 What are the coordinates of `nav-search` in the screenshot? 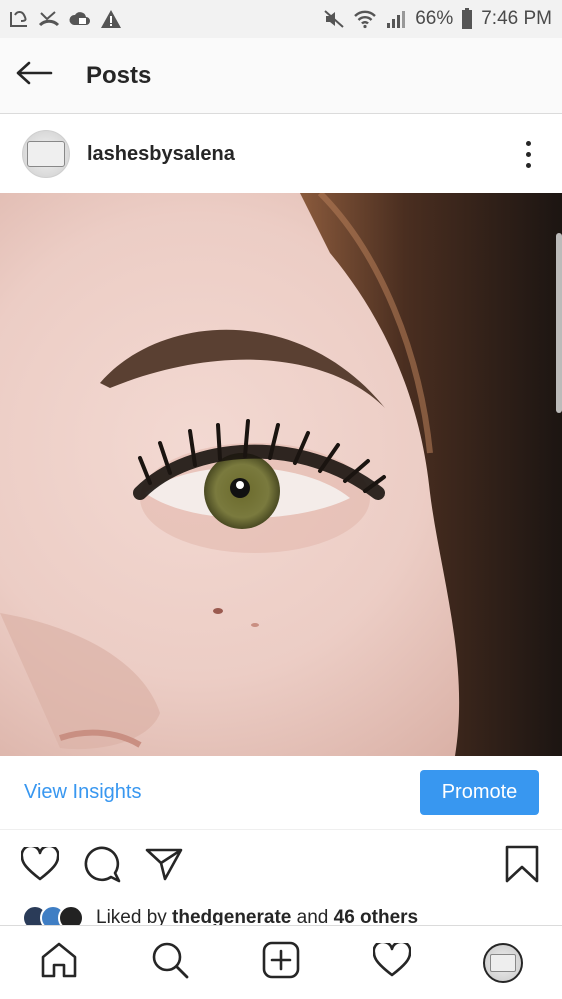 It's located at (170, 963).